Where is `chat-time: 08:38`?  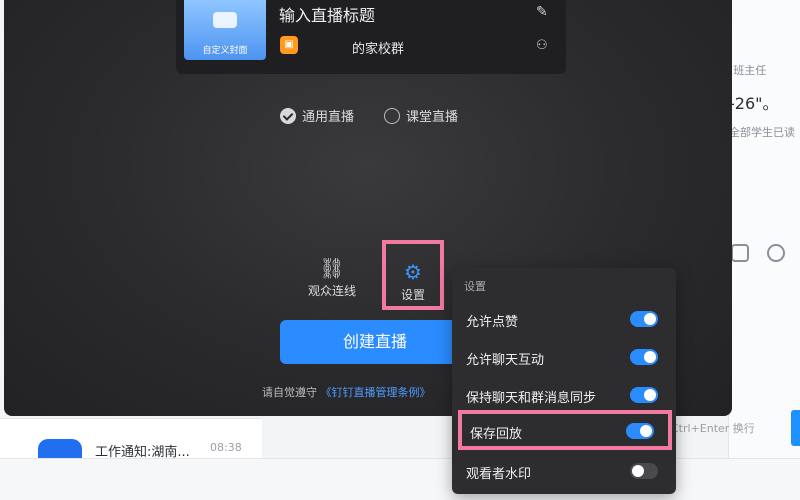 chat-time: 08:38 is located at coordinates (226, 447).